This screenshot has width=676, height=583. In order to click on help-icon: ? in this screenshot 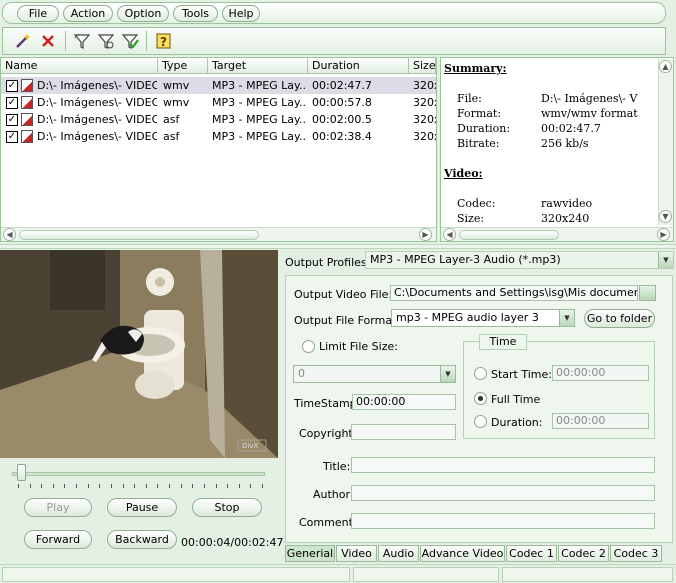, I will do `click(164, 41)`.